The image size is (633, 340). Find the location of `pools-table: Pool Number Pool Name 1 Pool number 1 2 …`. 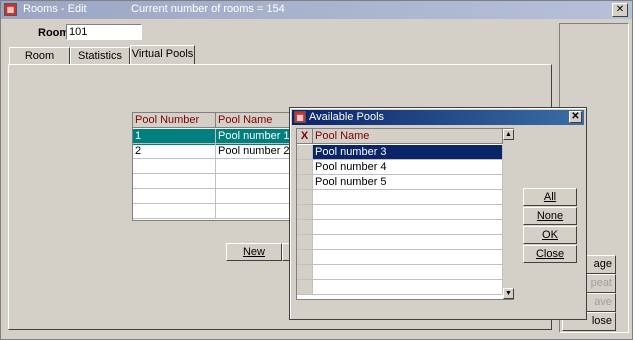

pools-table: Pool Number Pool Name 1 Pool number 1 2 … is located at coordinates (217, 166).